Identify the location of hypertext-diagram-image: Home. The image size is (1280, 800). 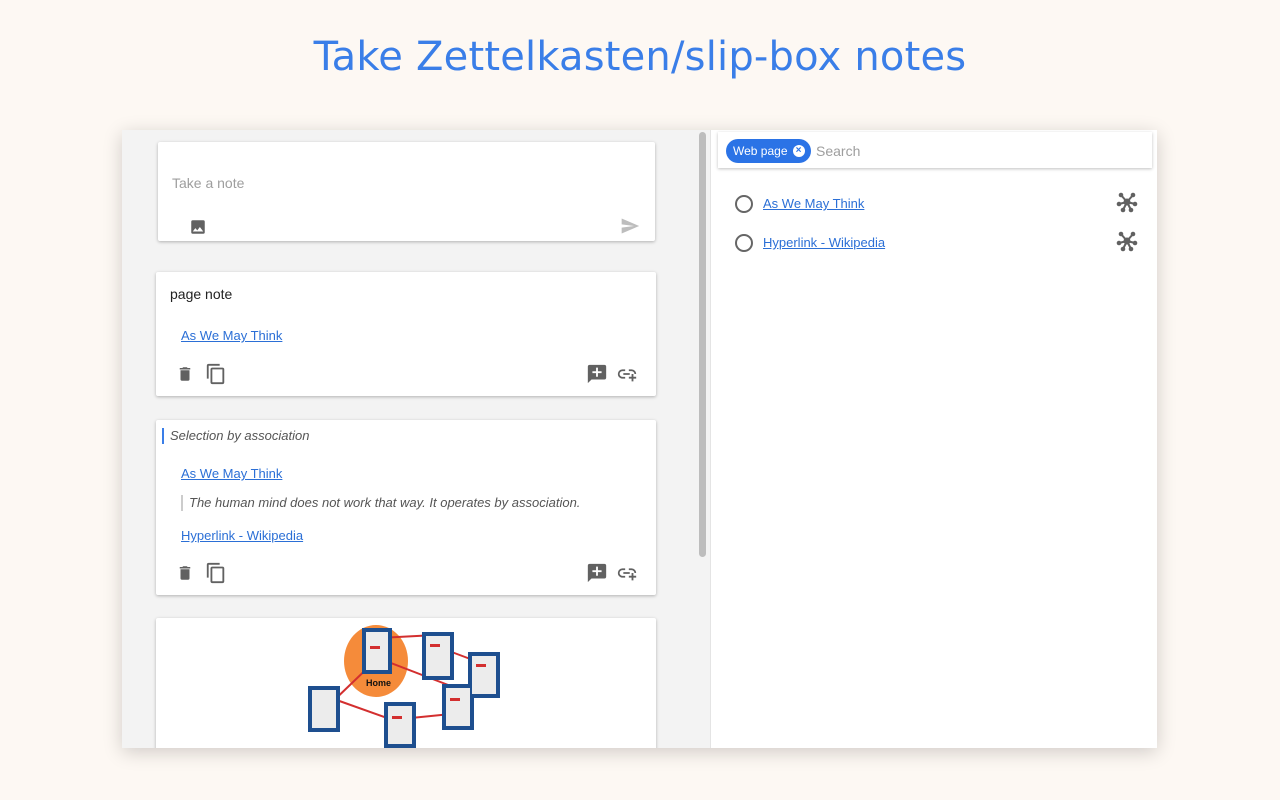
(404, 686).